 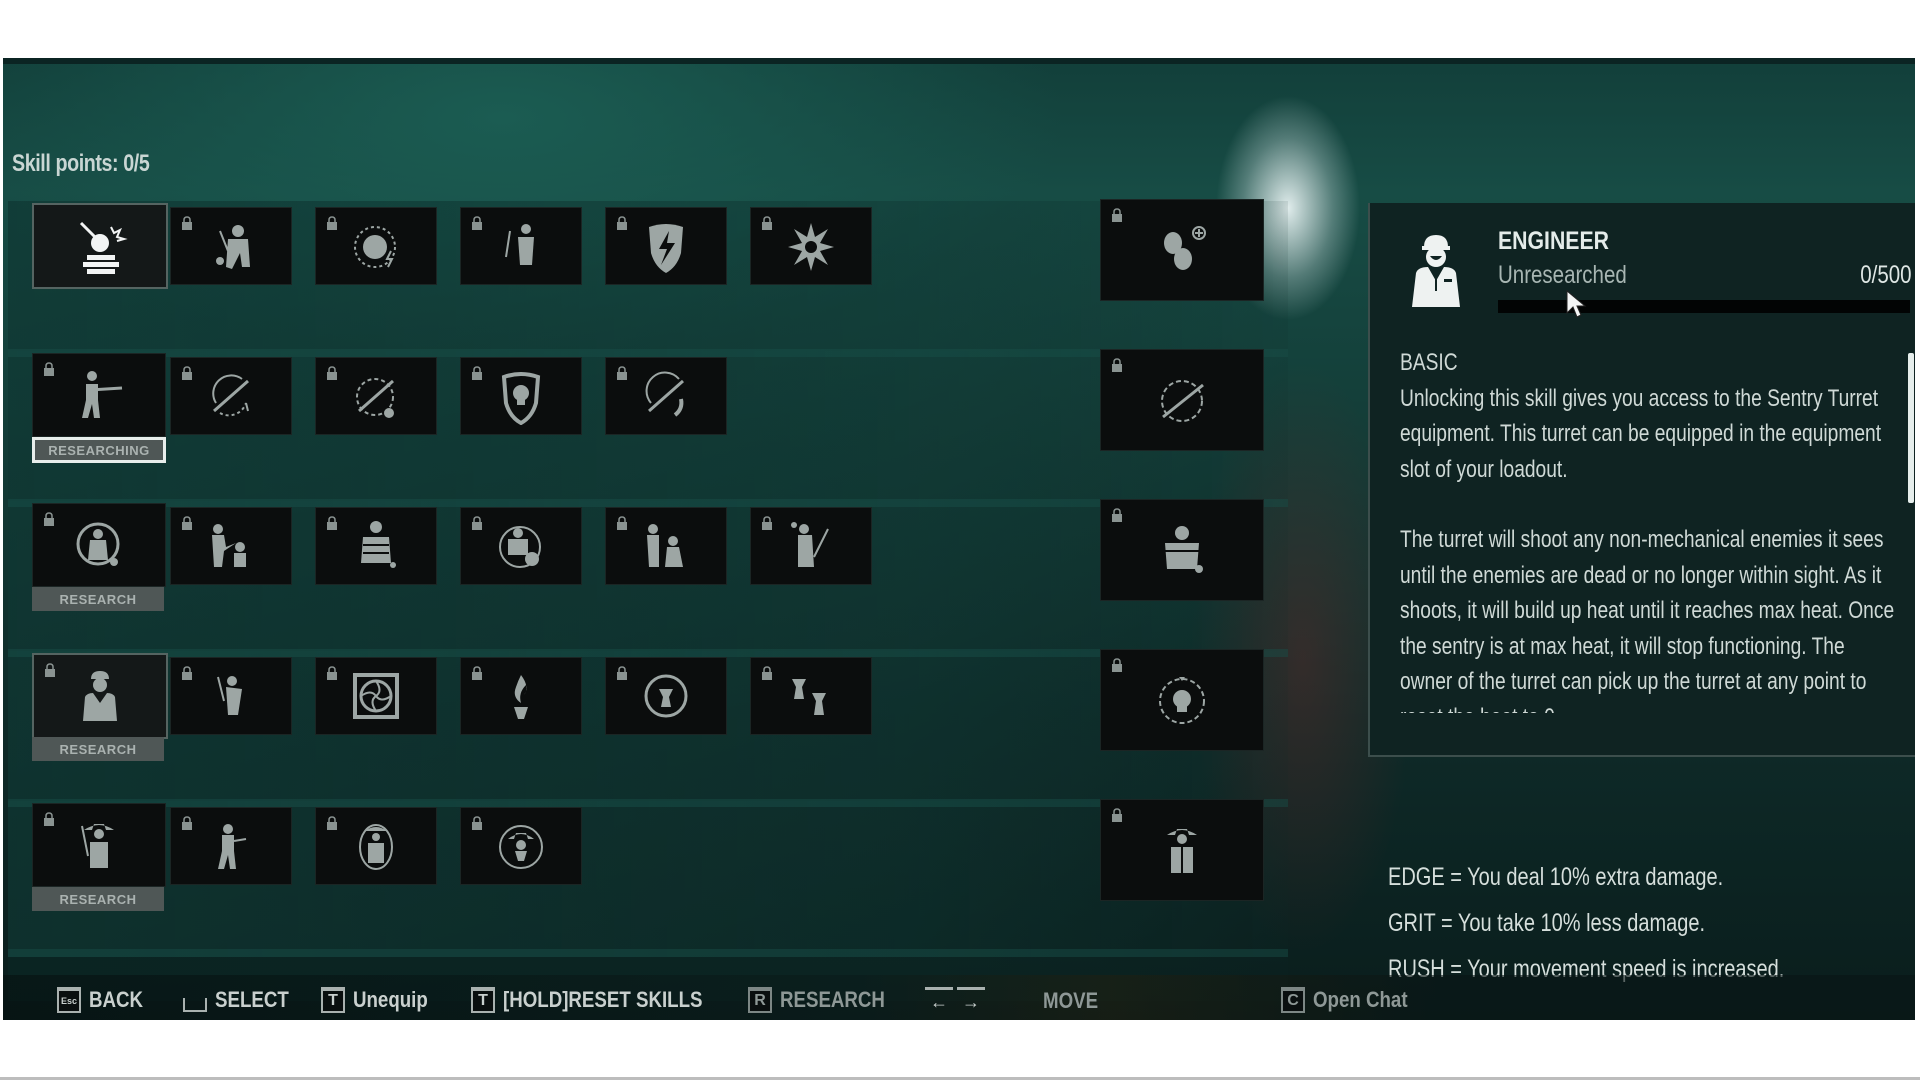 I want to click on research-progress-bar, so click(x=1704, y=306).